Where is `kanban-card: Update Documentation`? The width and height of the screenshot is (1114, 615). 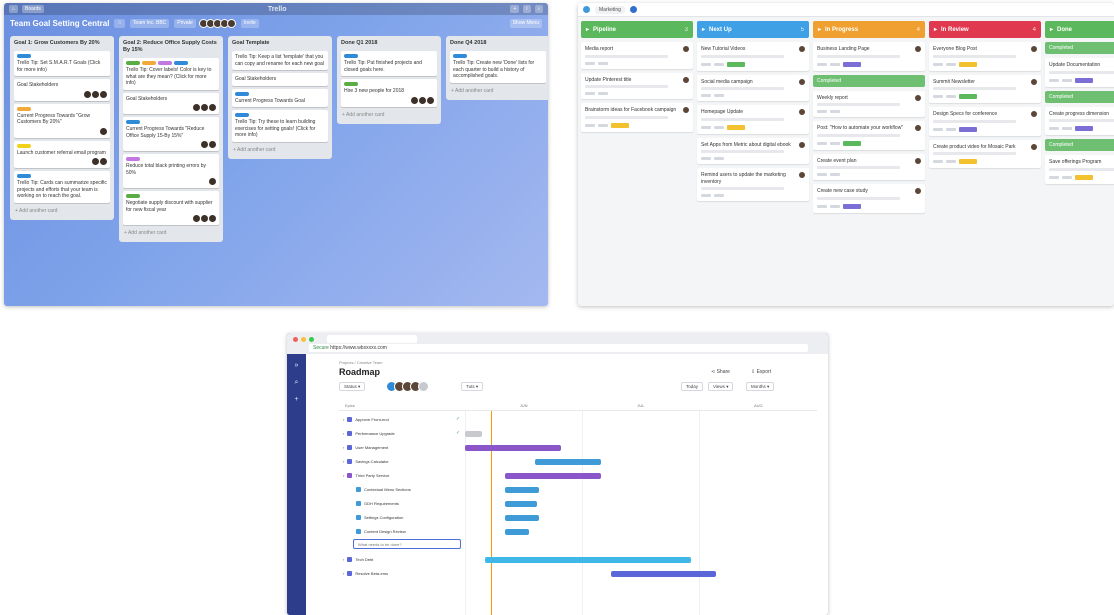
kanban-card: Update Documentation is located at coordinates (1079, 72).